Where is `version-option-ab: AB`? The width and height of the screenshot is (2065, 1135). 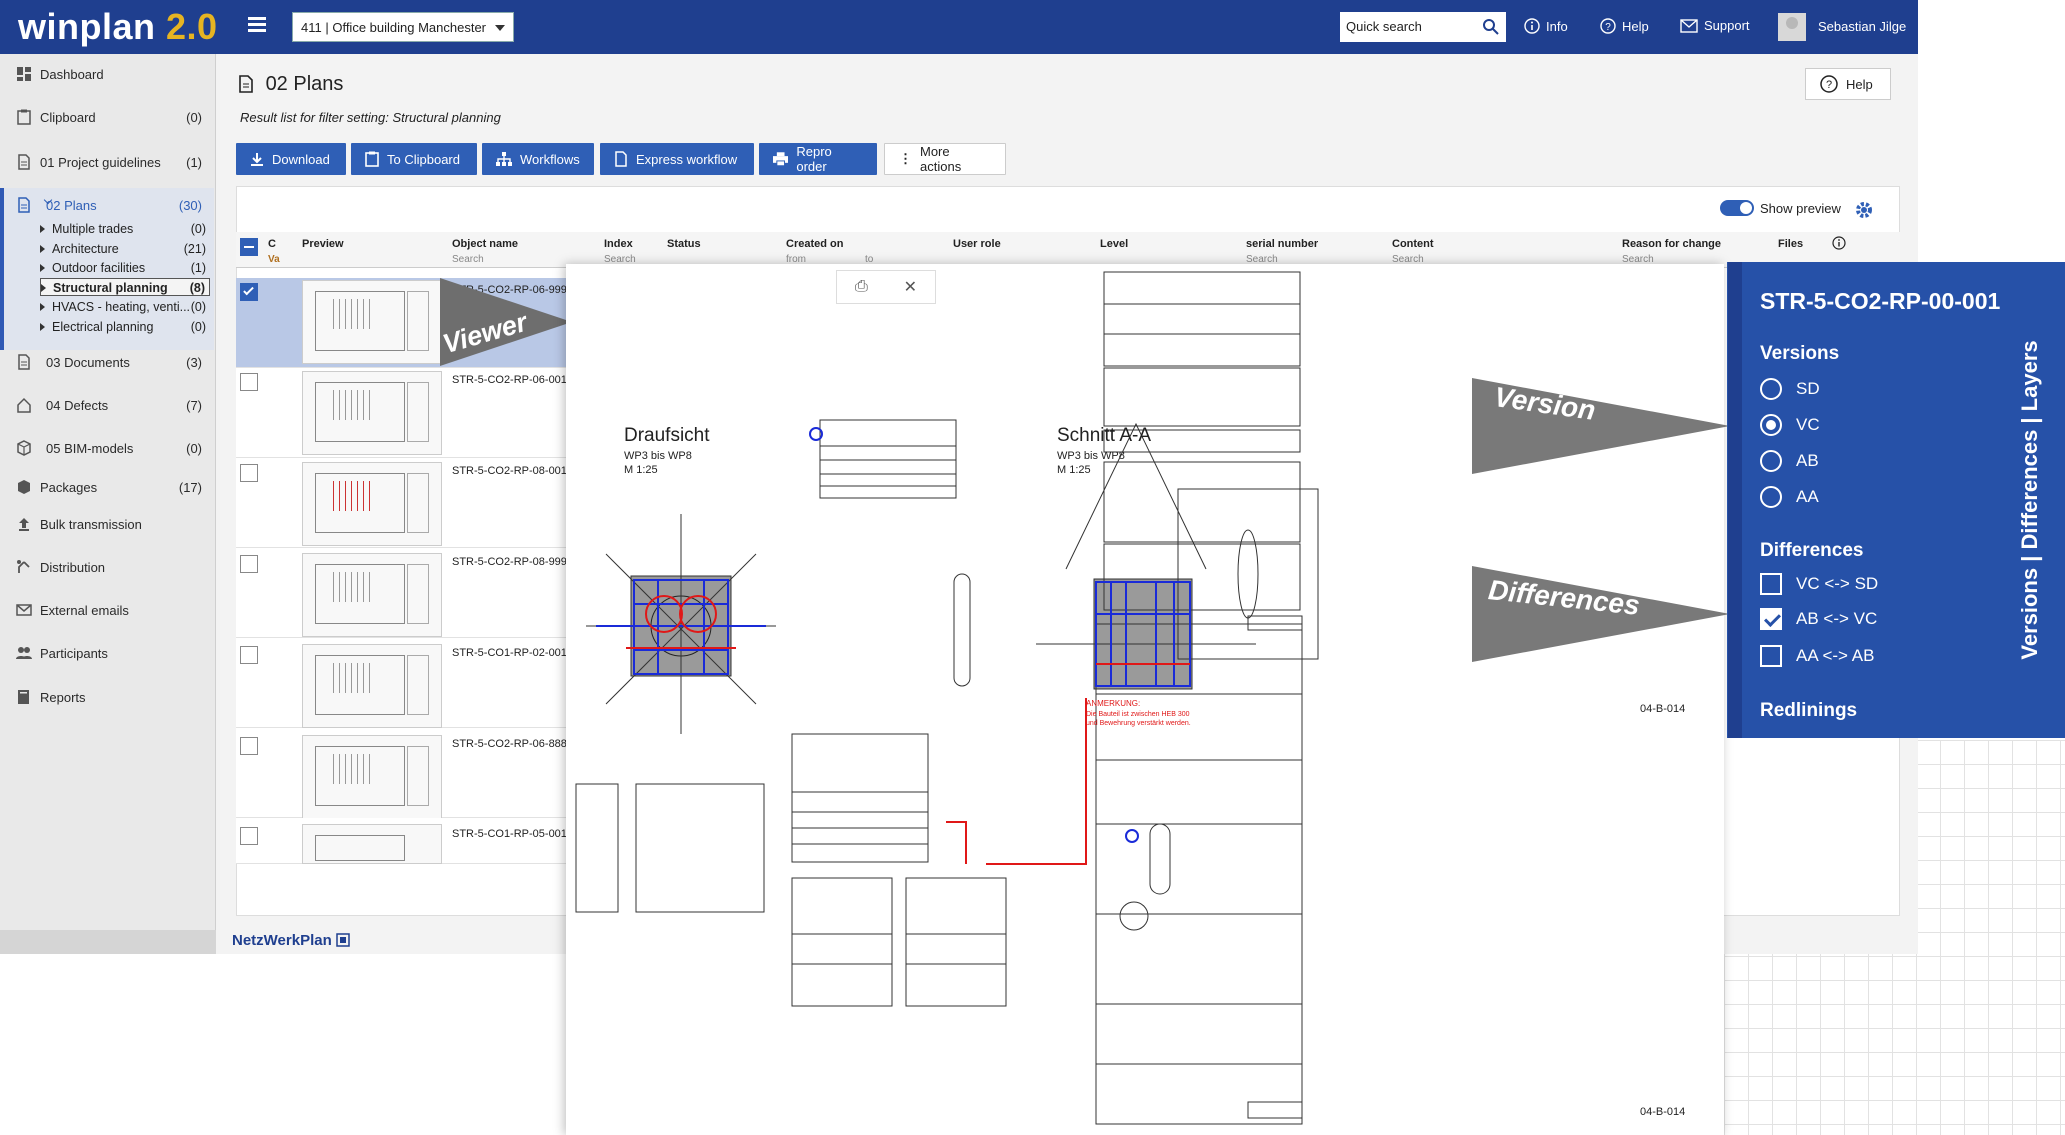
version-option-ab: AB is located at coordinates (1789, 461).